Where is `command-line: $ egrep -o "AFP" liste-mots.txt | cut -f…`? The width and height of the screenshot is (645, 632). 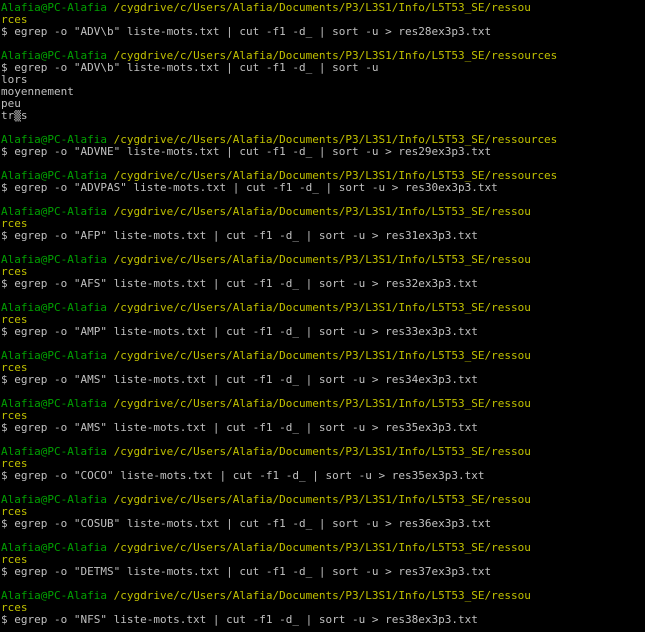 command-line: $ egrep -o "AFP" liste-mots.txt | cut -f… is located at coordinates (239, 236).